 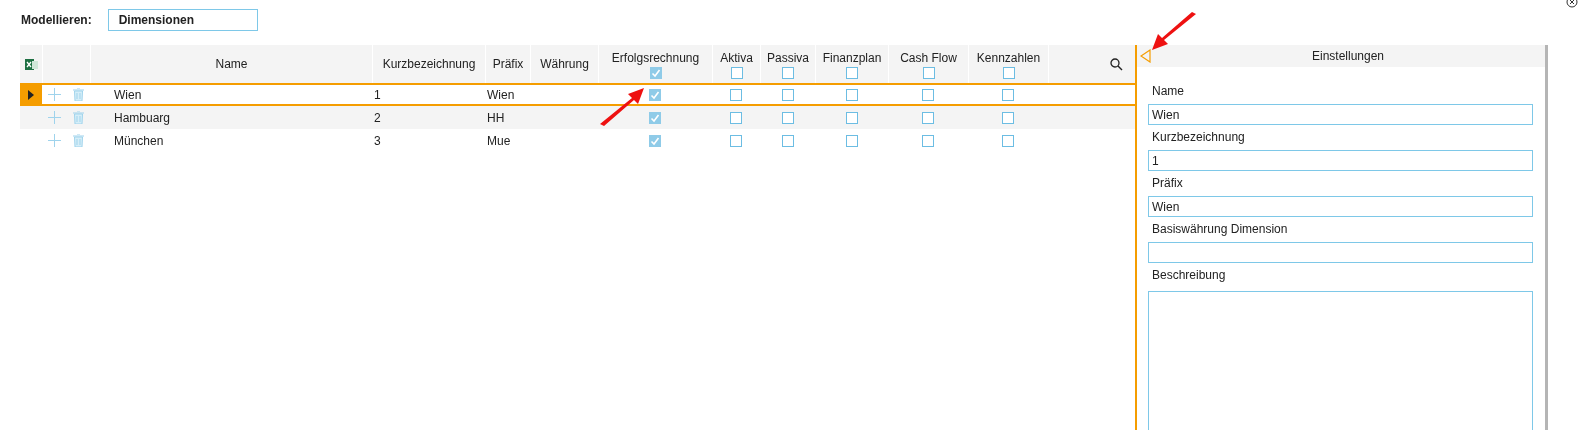 I want to click on table-cell: 1, so click(x=377, y=94).